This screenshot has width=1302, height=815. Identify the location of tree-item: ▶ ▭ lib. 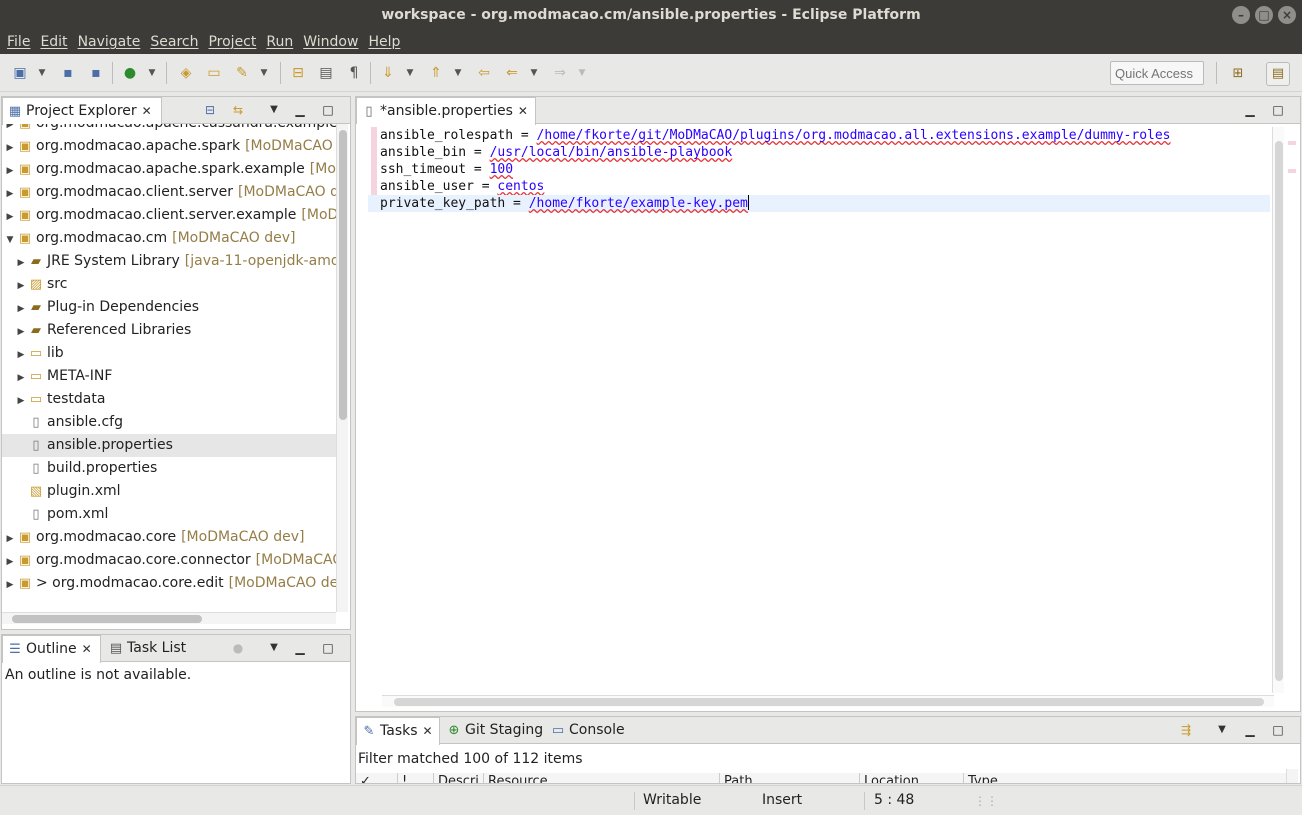
(169, 353).